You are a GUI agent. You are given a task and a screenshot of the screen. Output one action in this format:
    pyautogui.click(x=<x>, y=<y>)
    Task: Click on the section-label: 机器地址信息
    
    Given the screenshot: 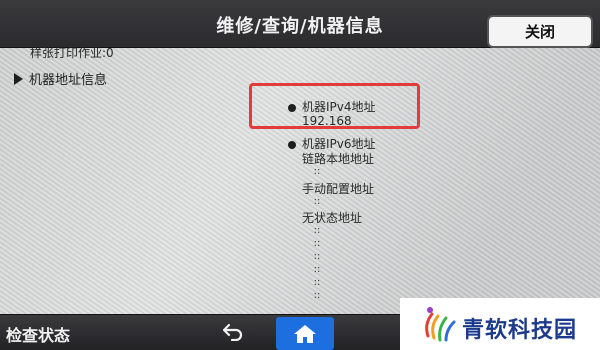 What is the action you would take?
    pyautogui.click(x=68, y=80)
    